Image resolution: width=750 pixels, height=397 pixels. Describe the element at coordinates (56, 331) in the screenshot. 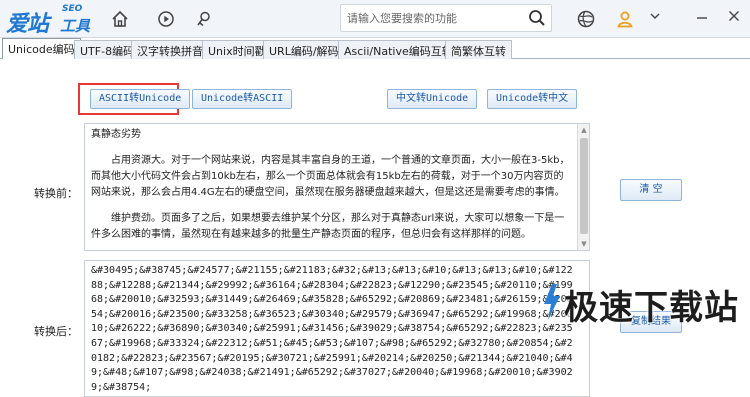

I see `after-label: 转换后：` at that location.